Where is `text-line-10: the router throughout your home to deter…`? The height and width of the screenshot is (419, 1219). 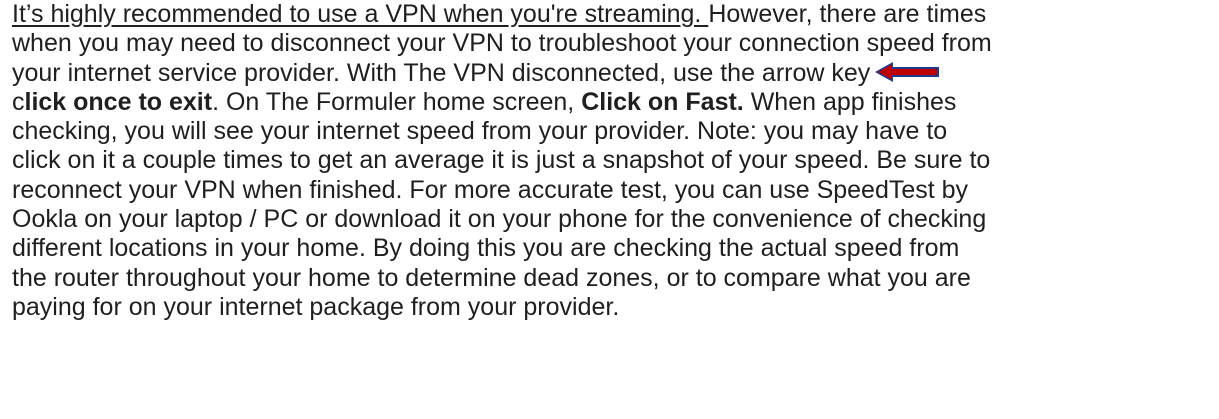 text-line-10: the router throughout your home to deter… is located at coordinates (491, 277).